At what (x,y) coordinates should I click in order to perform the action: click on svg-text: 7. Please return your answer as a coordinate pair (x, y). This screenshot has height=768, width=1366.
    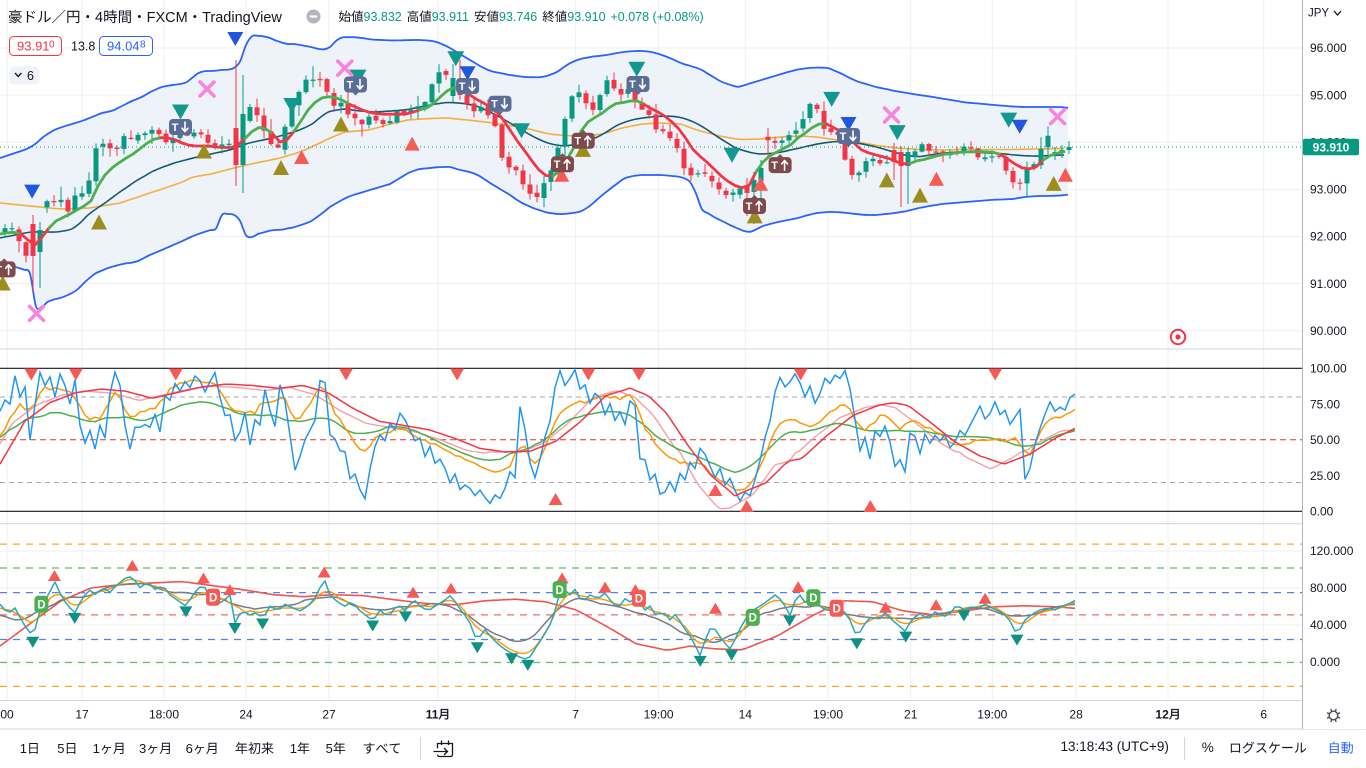
    Looking at the image, I should click on (575, 715).